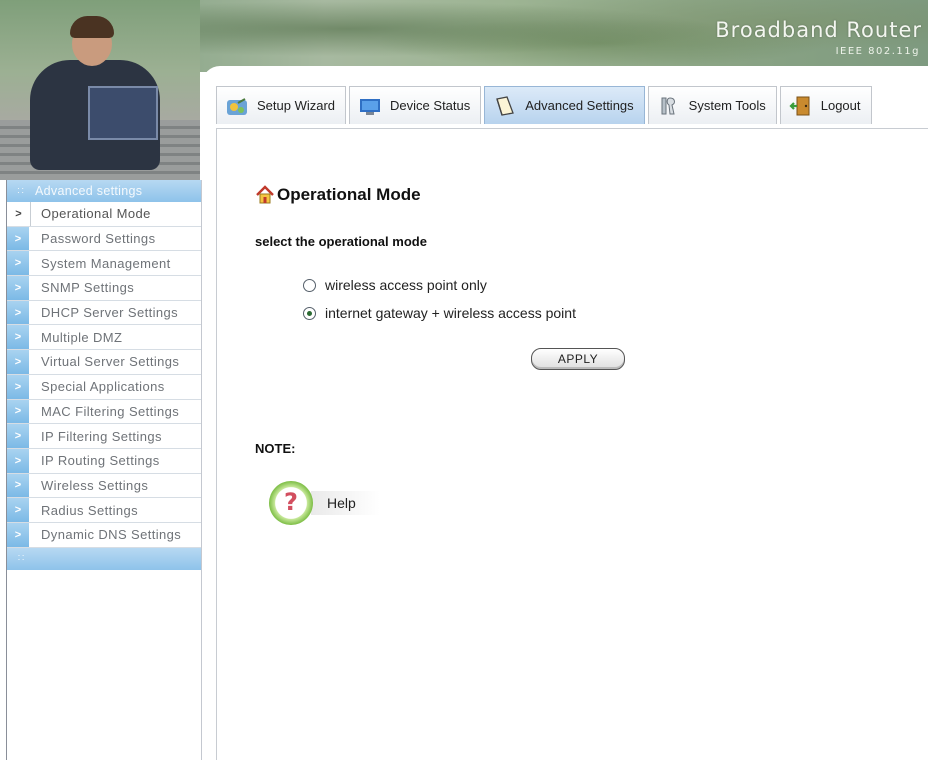 The height and width of the screenshot is (760, 928). I want to click on note-label: NOTE:, so click(275, 448).